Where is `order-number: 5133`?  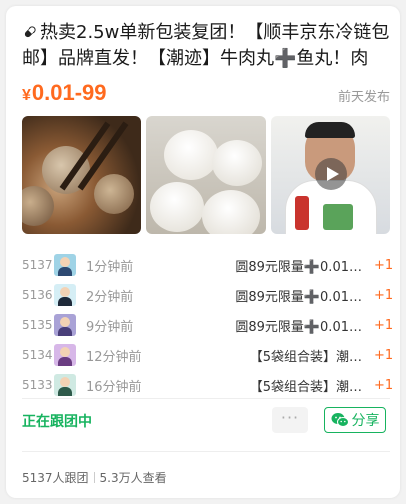
order-number: 5133 is located at coordinates (37, 385).